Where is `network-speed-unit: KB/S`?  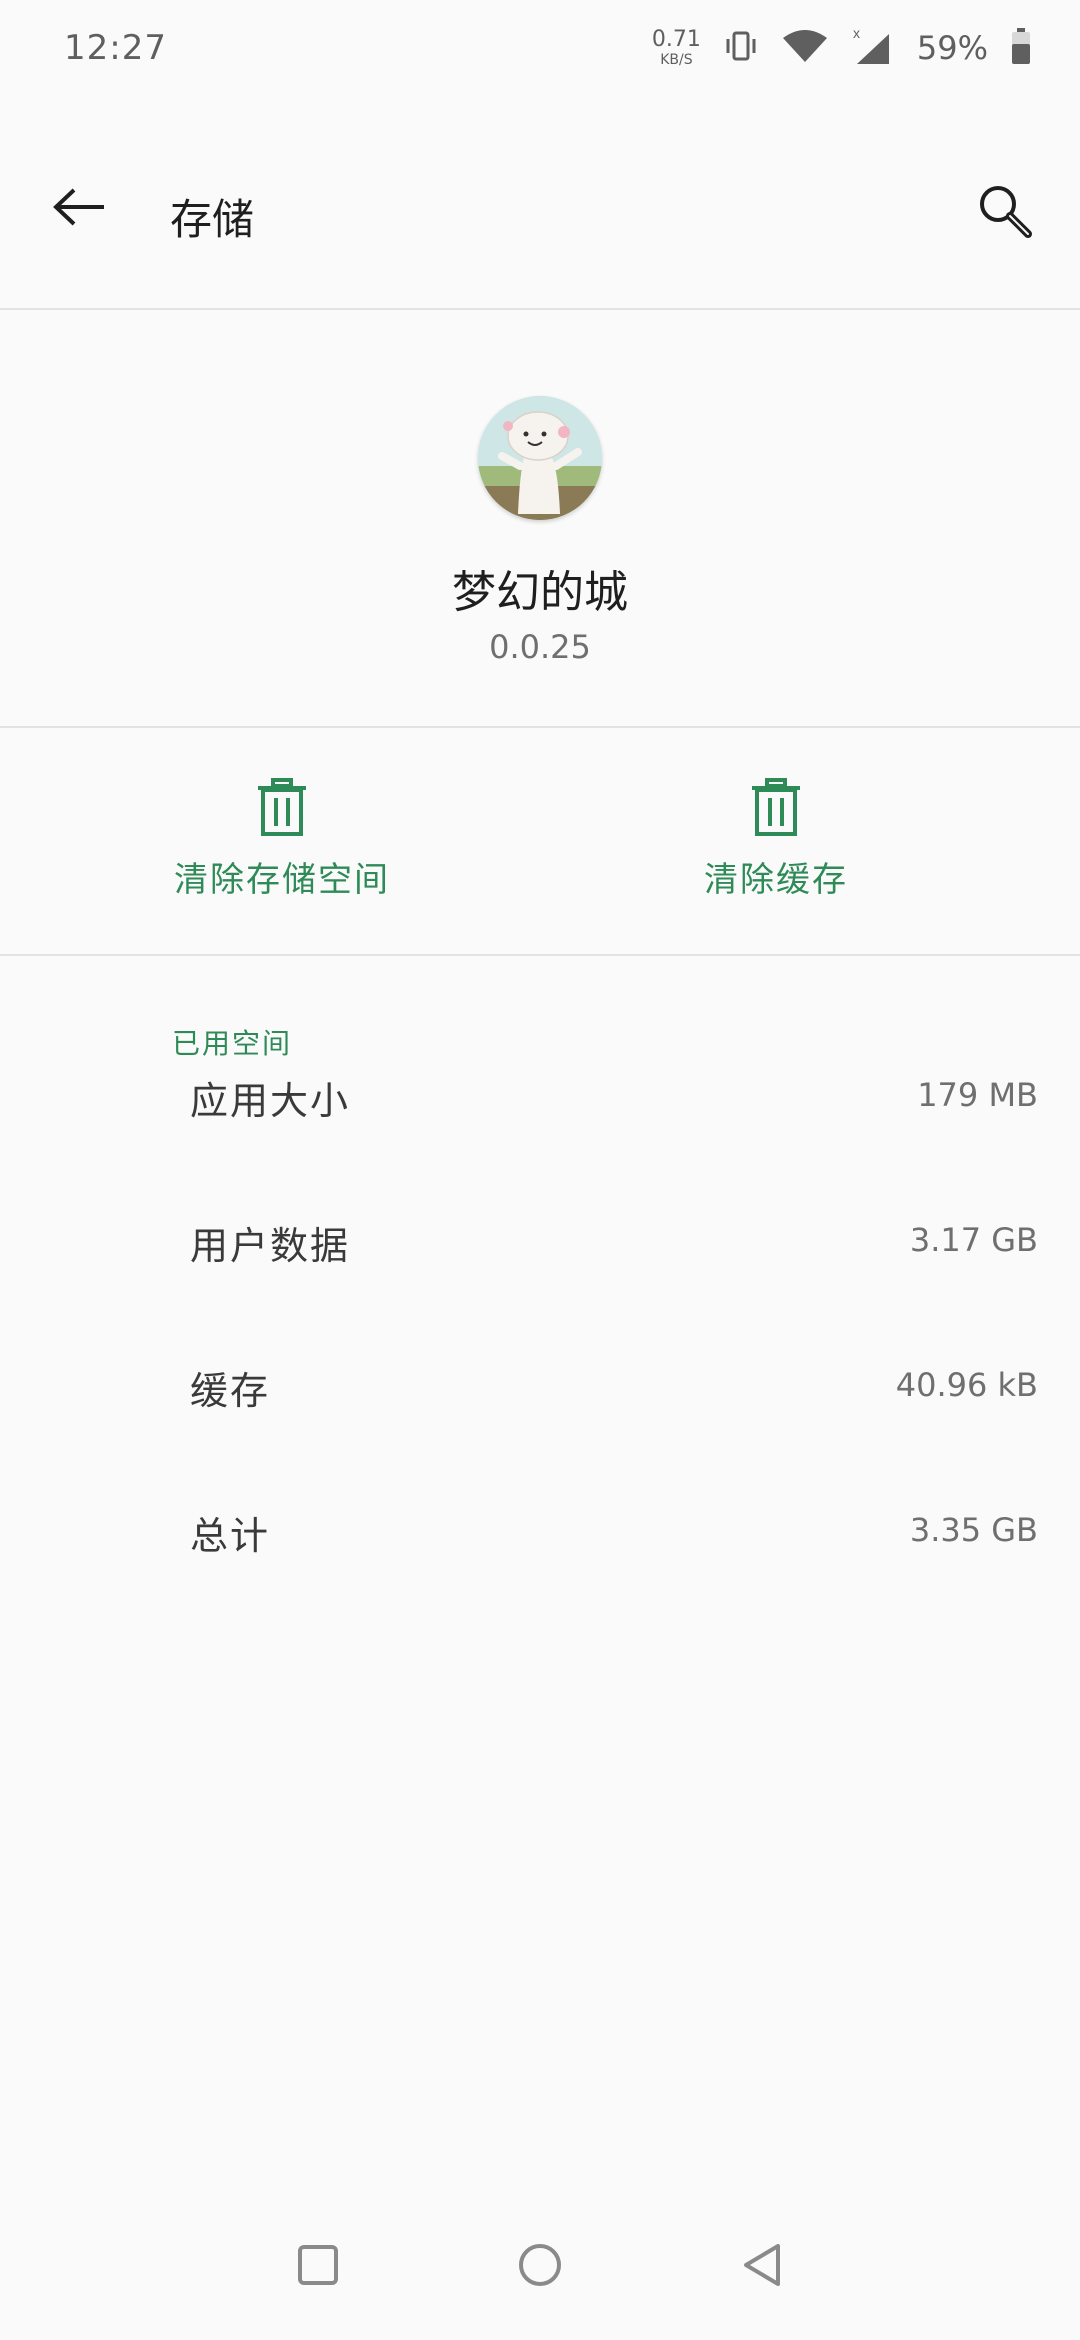
network-speed-unit: KB/S is located at coordinates (676, 60).